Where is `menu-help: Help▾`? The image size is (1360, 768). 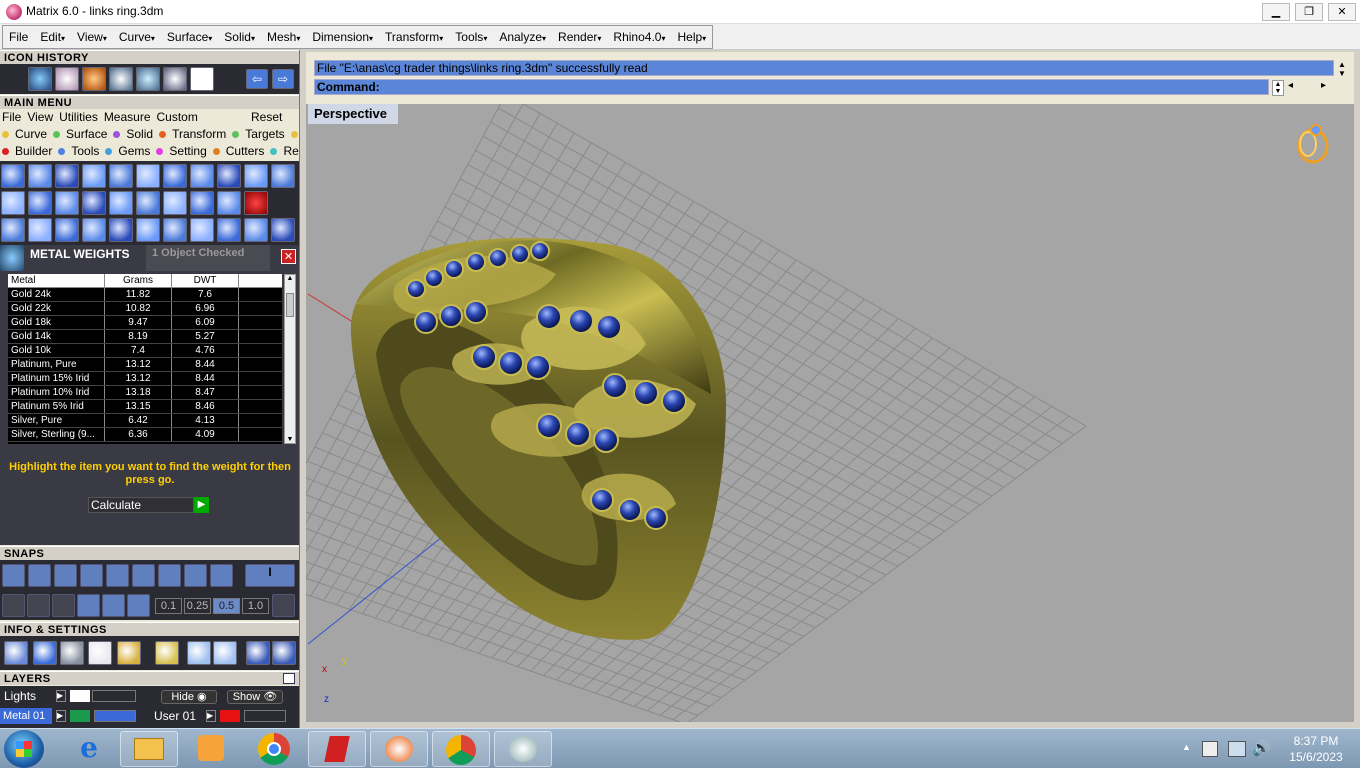 menu-help: Help▾ is located at coordinates (691, 37).